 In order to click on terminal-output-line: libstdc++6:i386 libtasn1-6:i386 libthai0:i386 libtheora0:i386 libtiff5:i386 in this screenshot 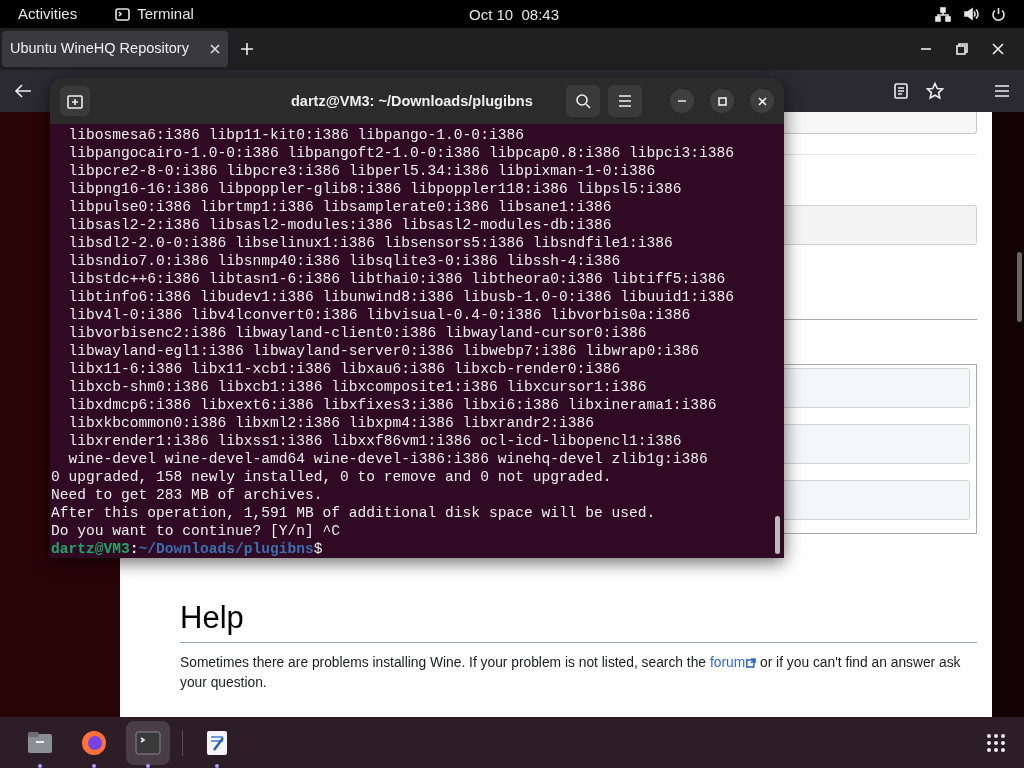, I will do `click(397, 279)`.